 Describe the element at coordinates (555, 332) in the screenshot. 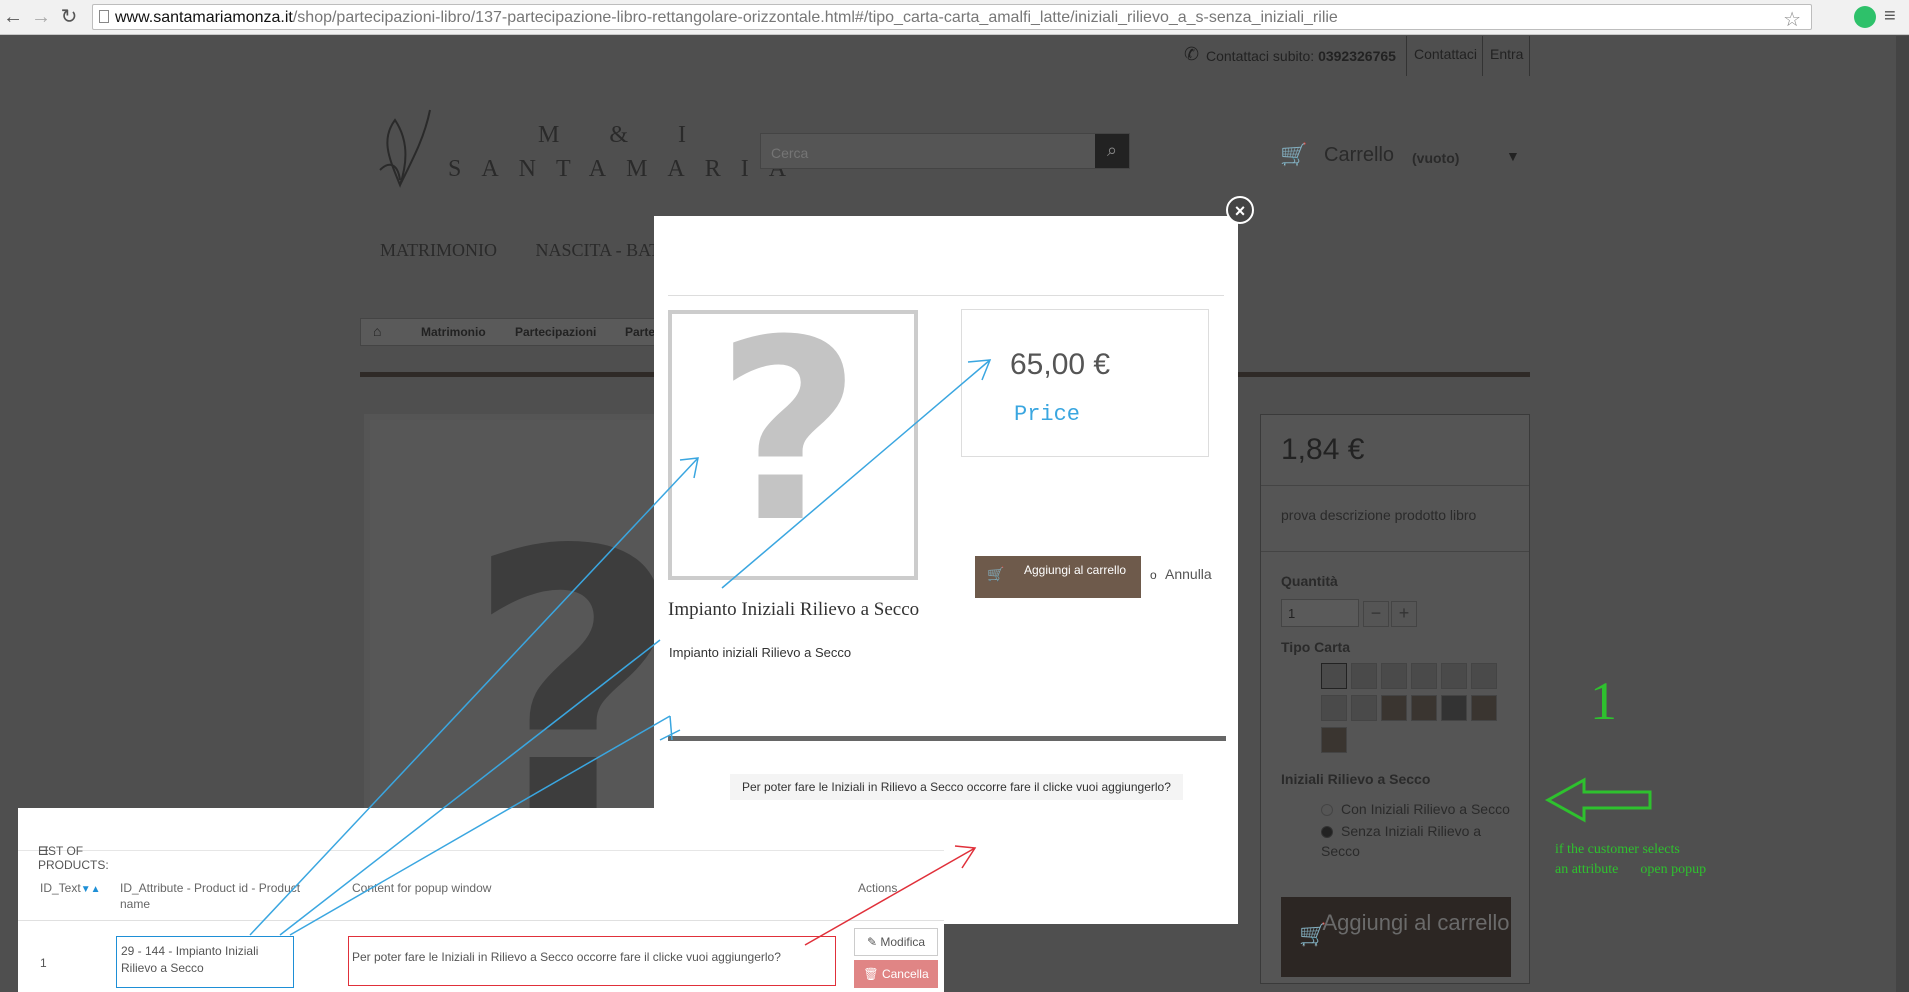

I see `breadcrumb-item: Partecipazioni` at that location.